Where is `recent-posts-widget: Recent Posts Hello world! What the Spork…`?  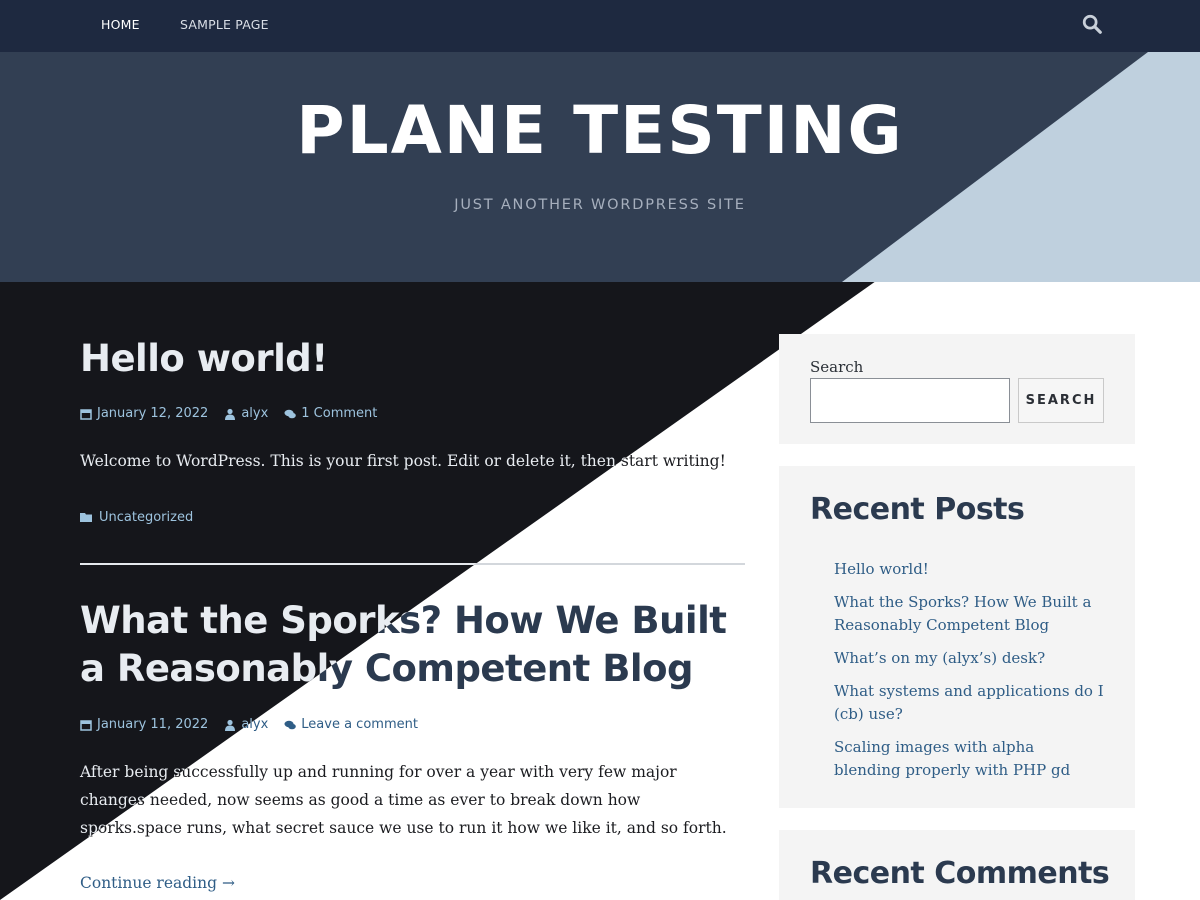 recent-posts-widget: Recent Posts Hello world! What the Spork… is located at coordinates (957, 637).